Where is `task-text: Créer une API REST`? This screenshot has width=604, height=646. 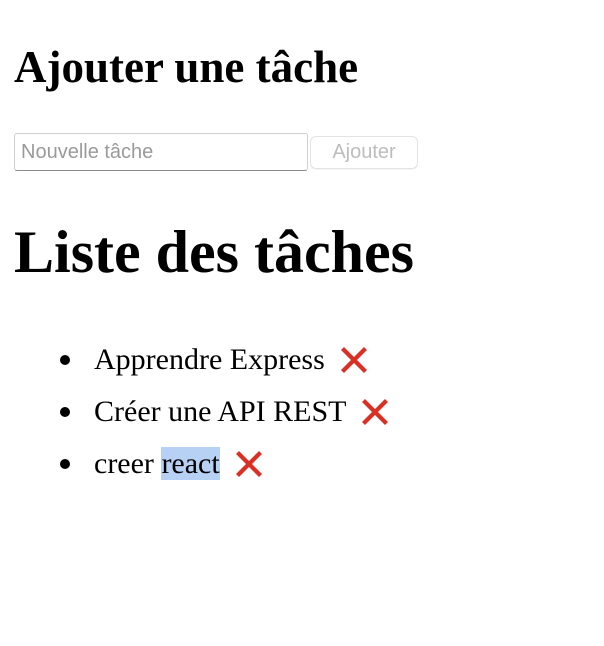
task-text: Créer une API REST is located at coordinates (220, 411).